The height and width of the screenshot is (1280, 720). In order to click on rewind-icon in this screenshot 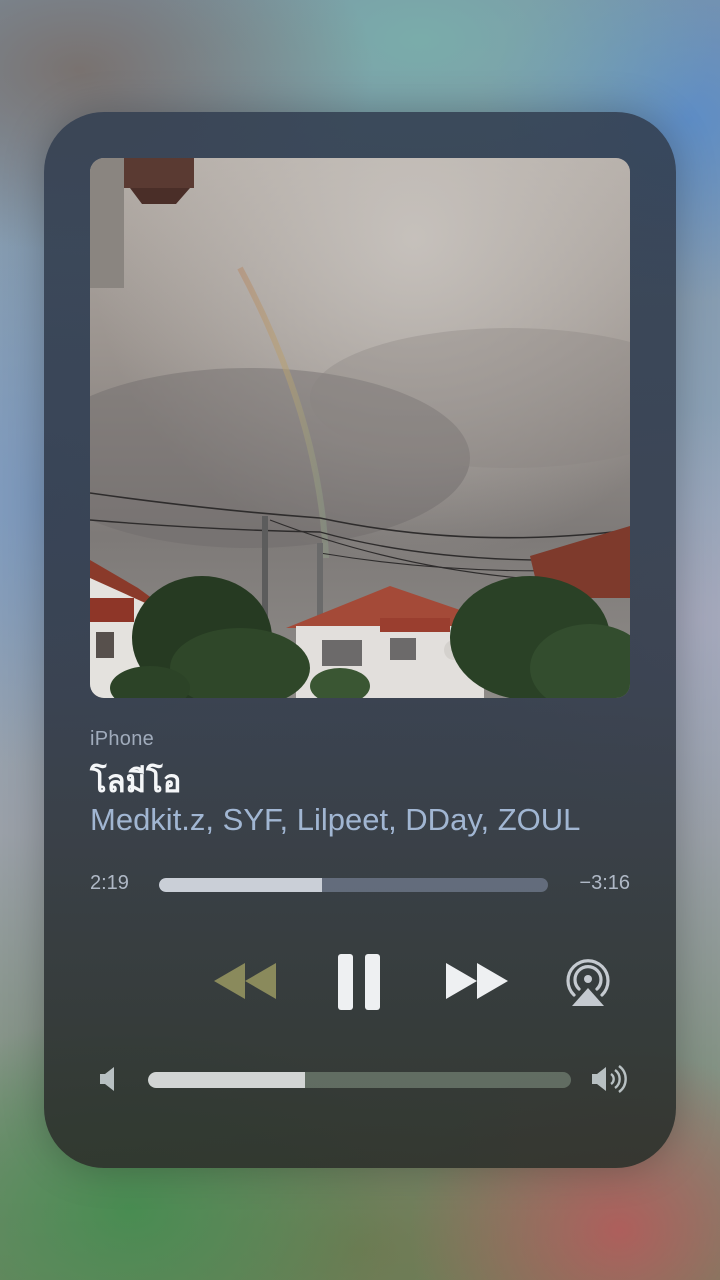, I will do `click(245, 981)`.